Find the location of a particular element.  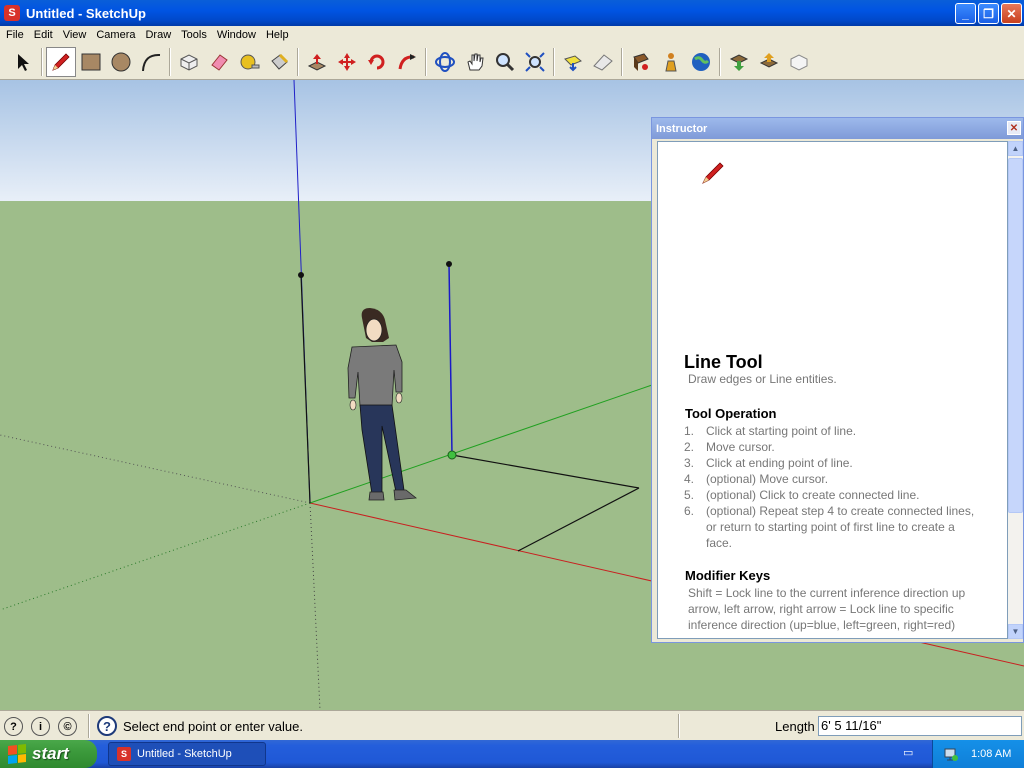

earth-globe-icon is located at coordinates (701, 61).